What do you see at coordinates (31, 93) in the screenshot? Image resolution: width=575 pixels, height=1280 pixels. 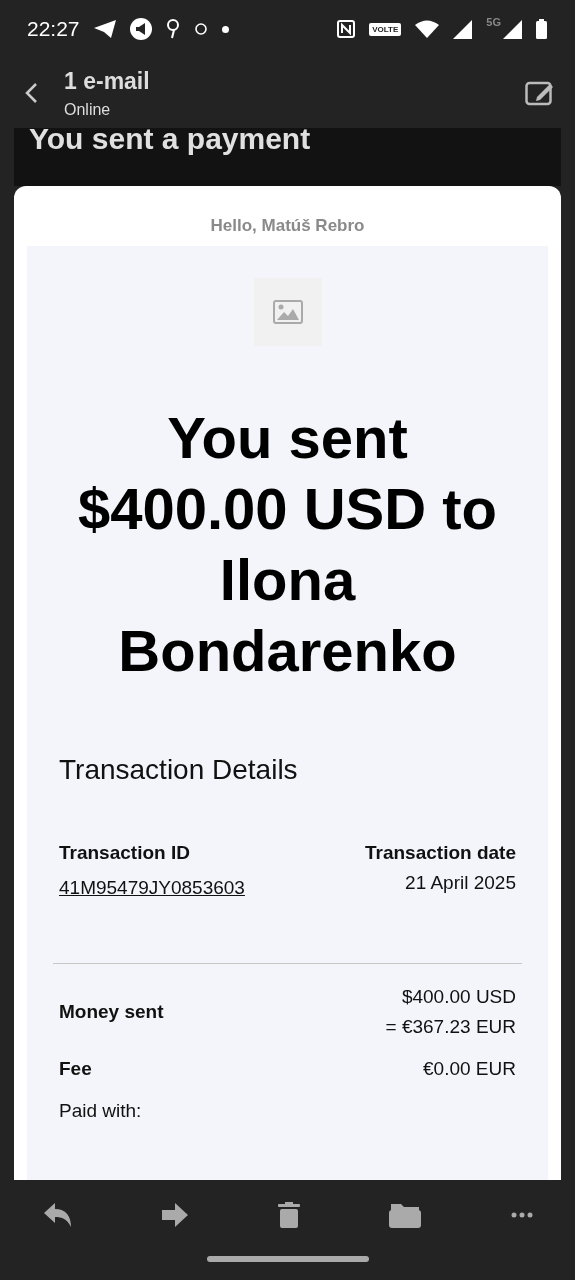 I see `back-icon` at bounding box center [31, 93].